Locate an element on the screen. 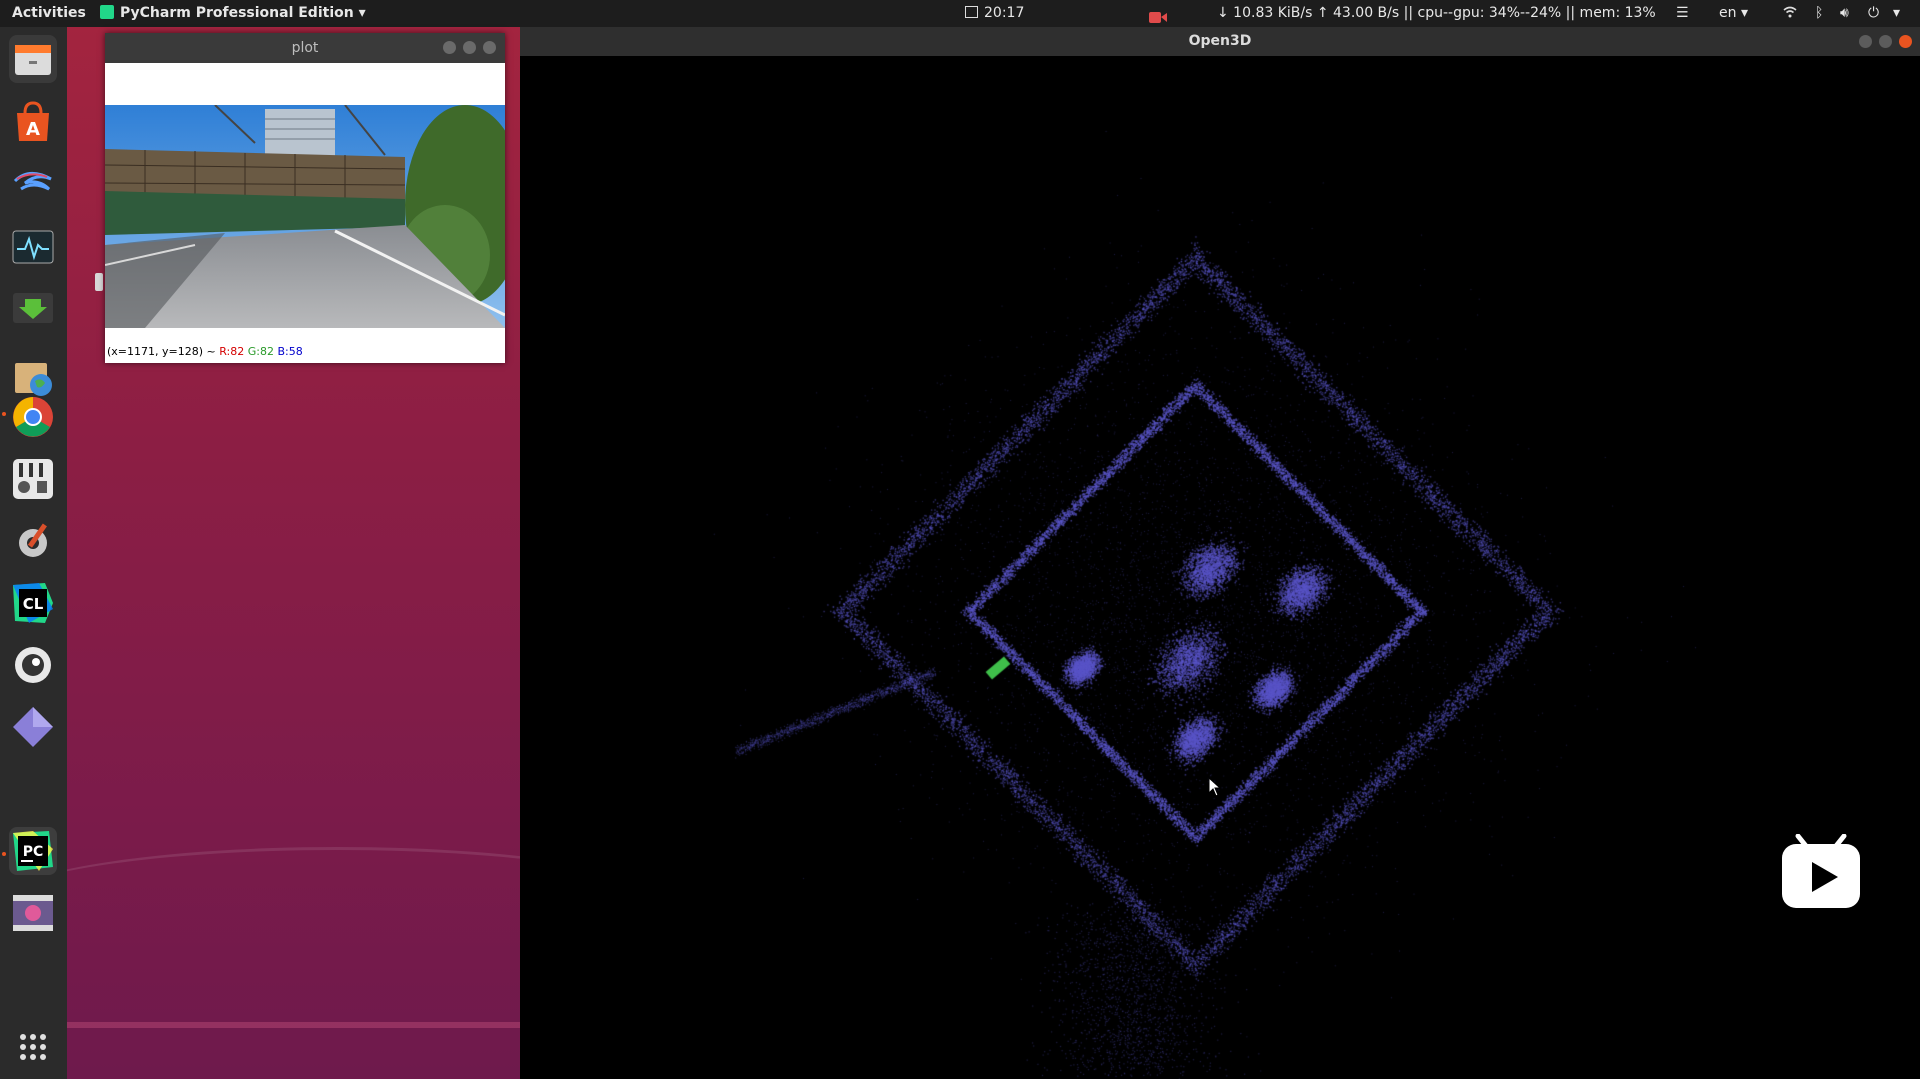 Image resolution: width=1920 pixels, height=1079 pixels. screen-record-icon is located at coordinates (1158, 15).